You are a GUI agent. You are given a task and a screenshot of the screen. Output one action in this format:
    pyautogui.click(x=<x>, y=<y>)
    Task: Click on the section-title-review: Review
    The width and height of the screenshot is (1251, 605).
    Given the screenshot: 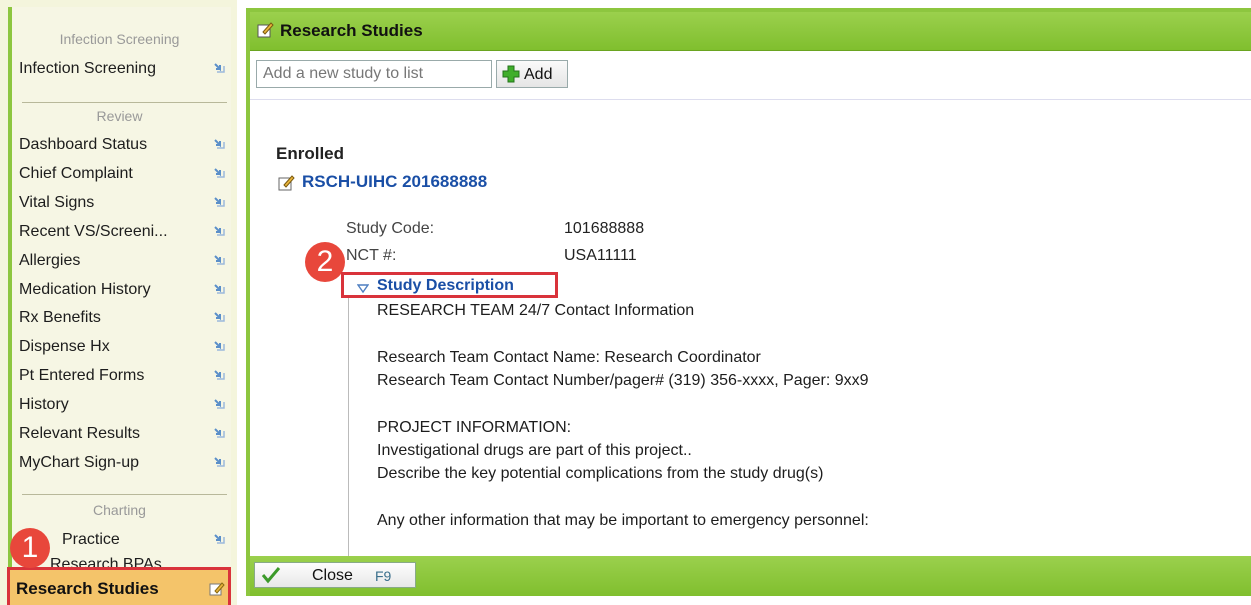 What is the action you would take?
    pyautogui.click(x=119, y=116)
    